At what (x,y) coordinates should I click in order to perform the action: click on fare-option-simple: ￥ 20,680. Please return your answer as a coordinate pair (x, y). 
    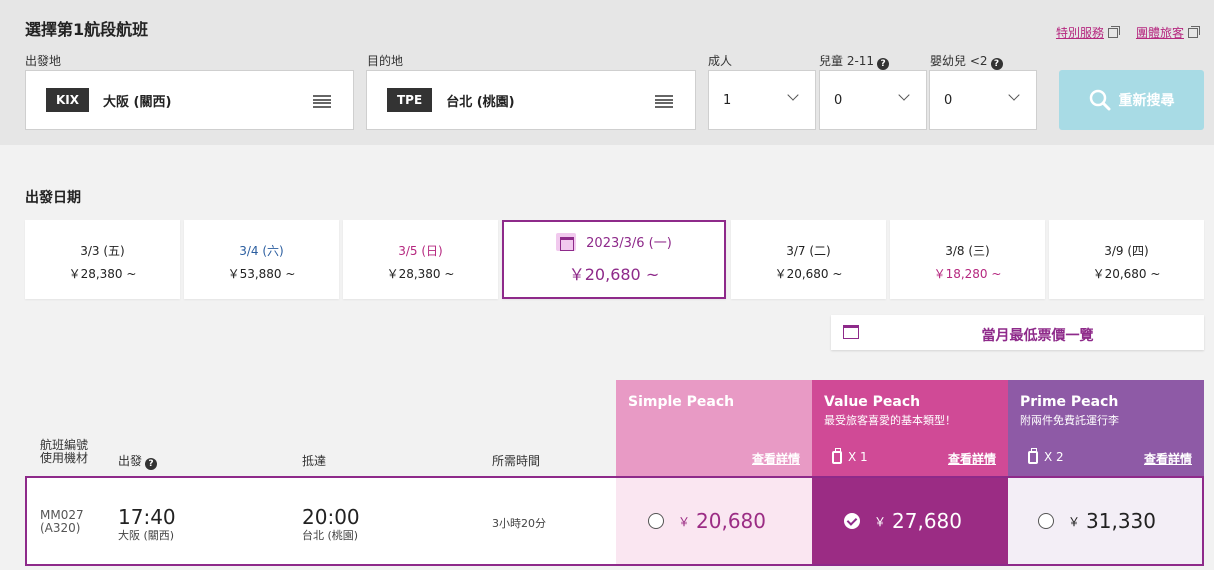
    Looking at the image, I should click on (714, 521).